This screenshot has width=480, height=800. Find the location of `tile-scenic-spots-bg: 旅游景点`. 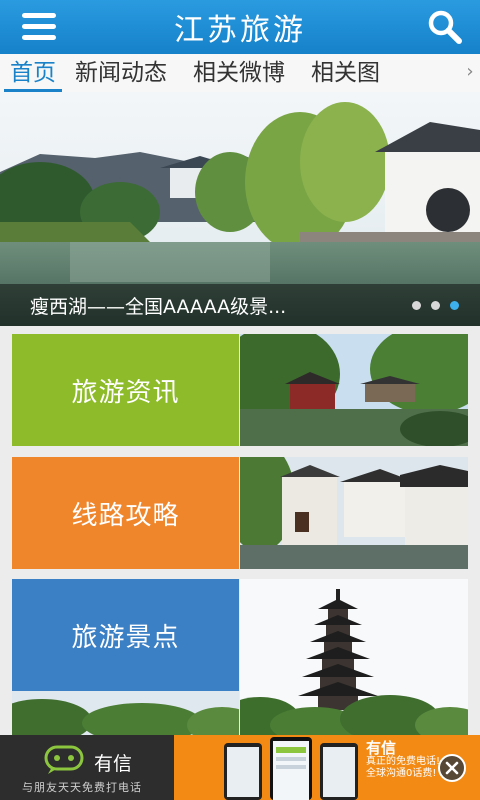

tile-scenic-spots-bg: 旅游景点 is located at coordinates (125, 635).